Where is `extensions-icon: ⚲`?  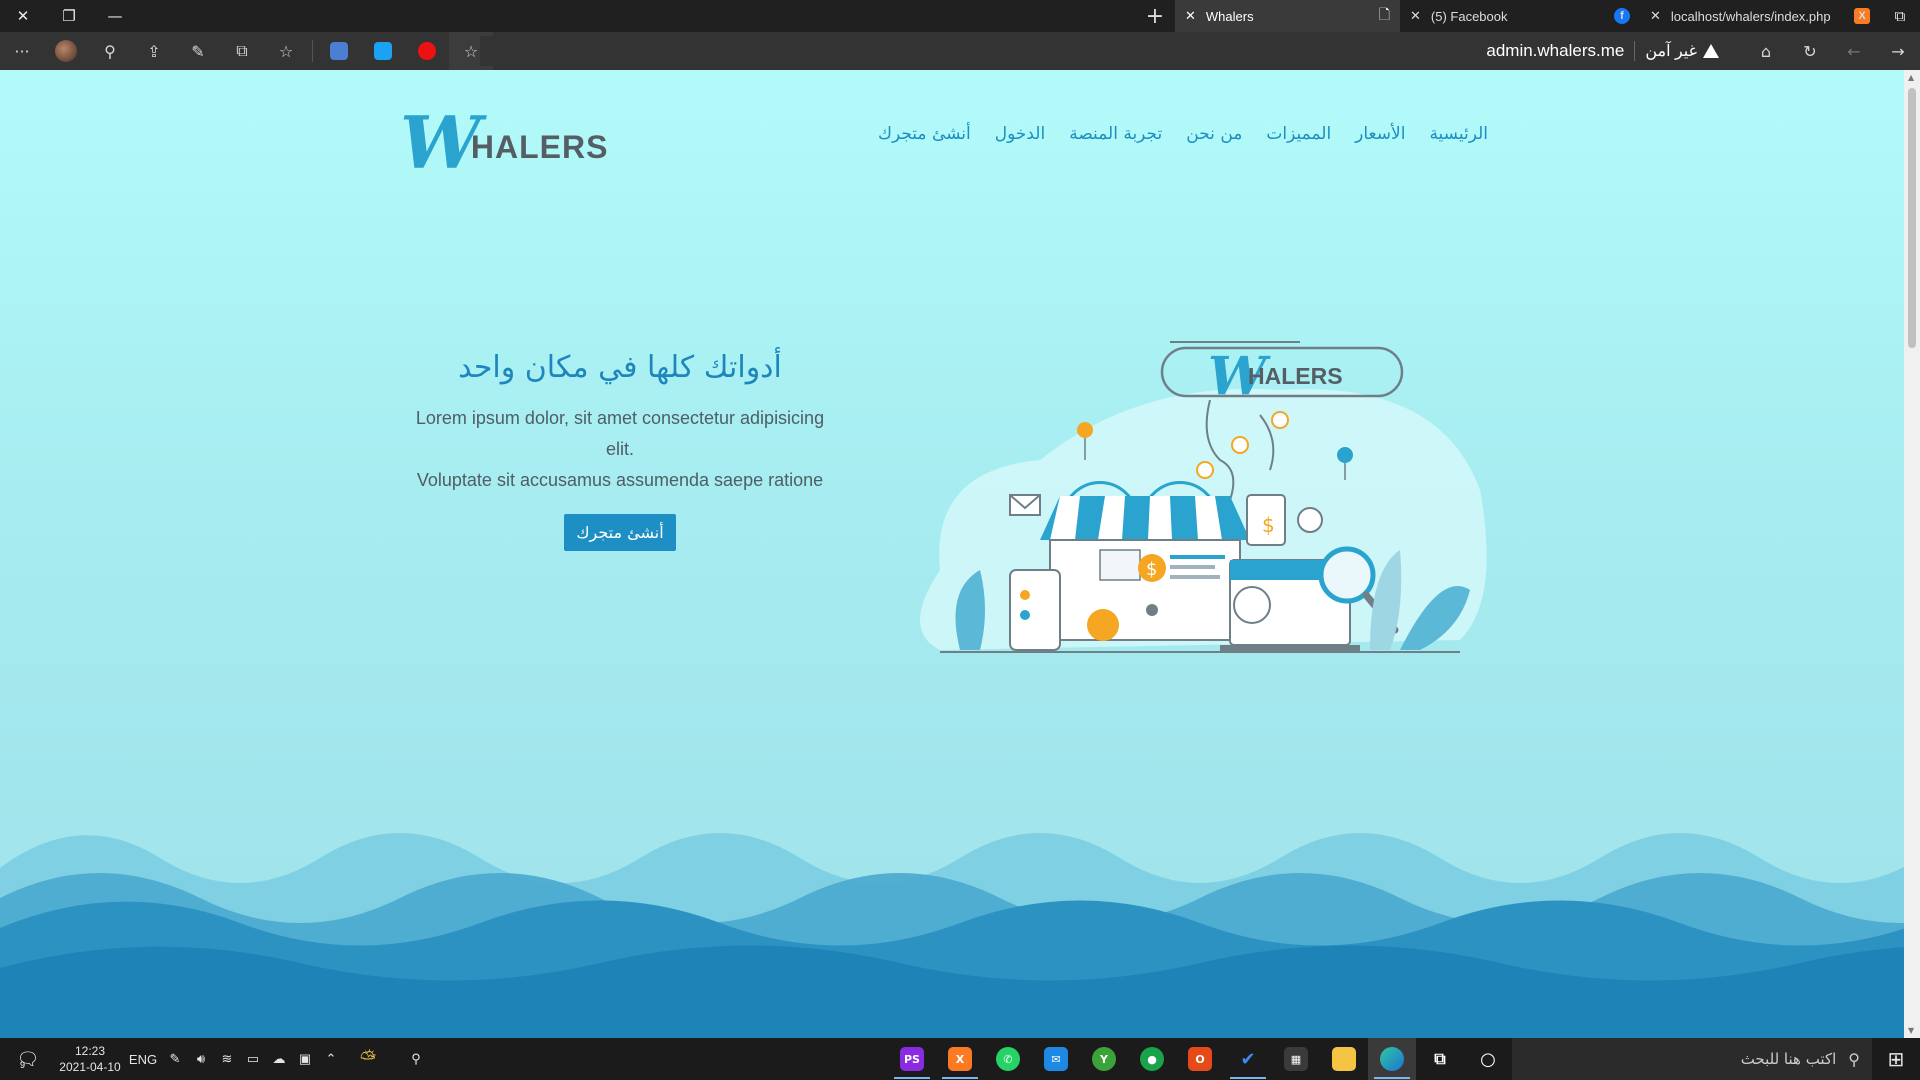 extensions-icon: ⚲ is located at coordinates (110, 51).